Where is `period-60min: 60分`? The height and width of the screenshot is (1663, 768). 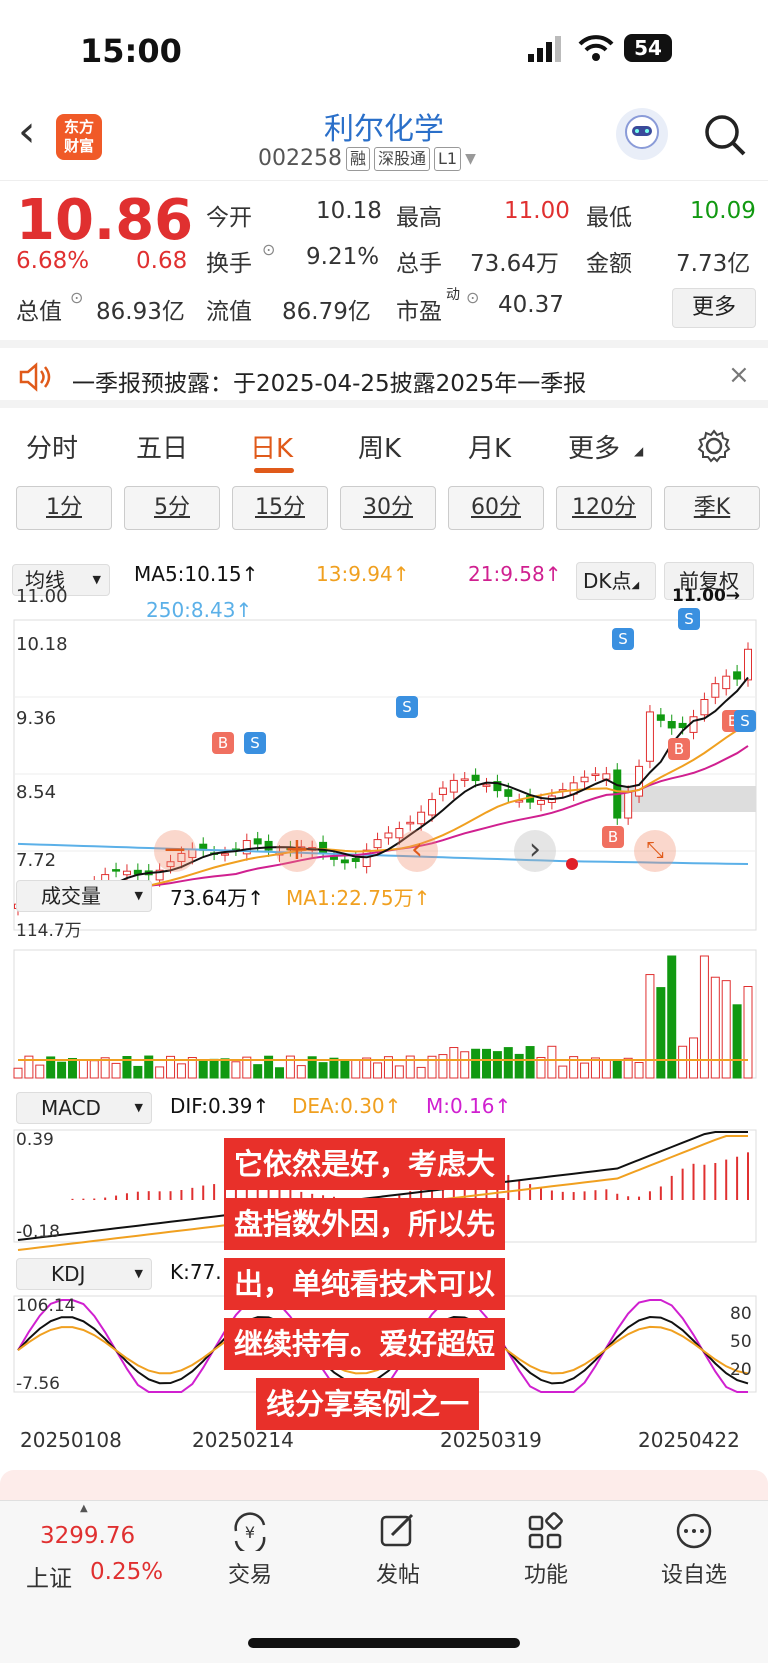
period-60min: 60分 is located at coordinates (496, 508).